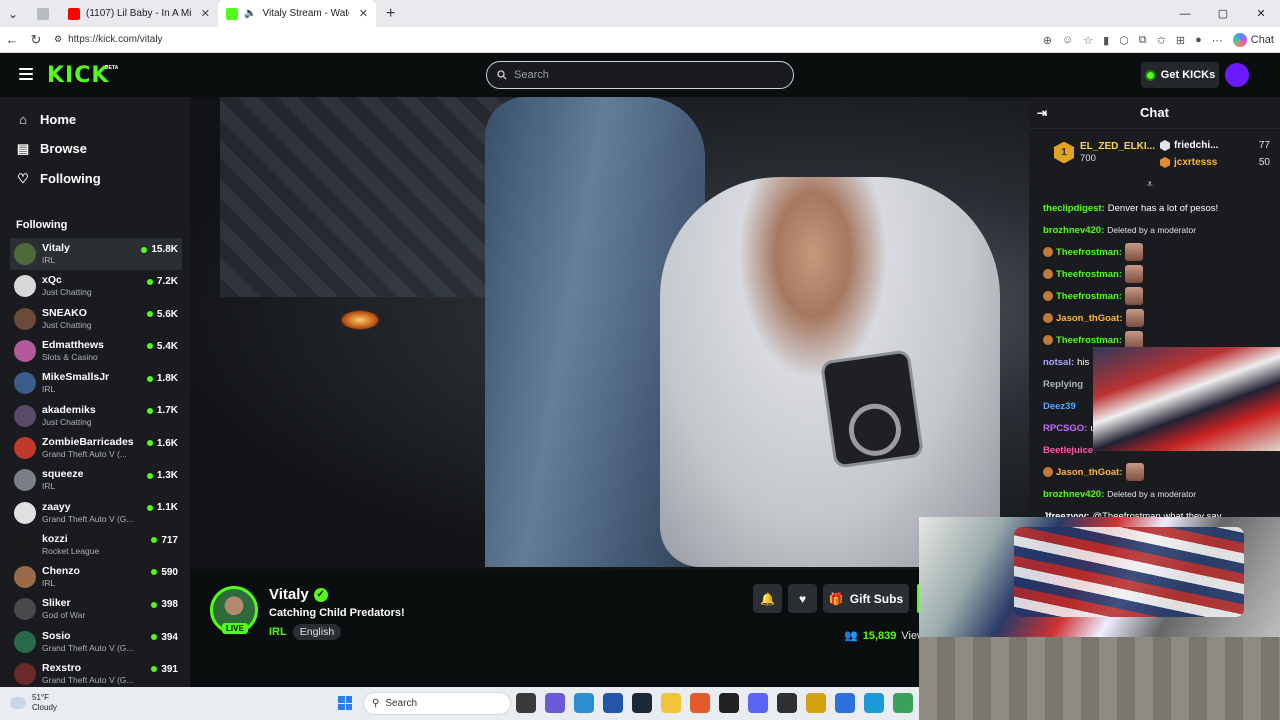 The width and height of the screenshot is (1280, 720). I want to click on kick-logo: KICK, so click(78, 75).